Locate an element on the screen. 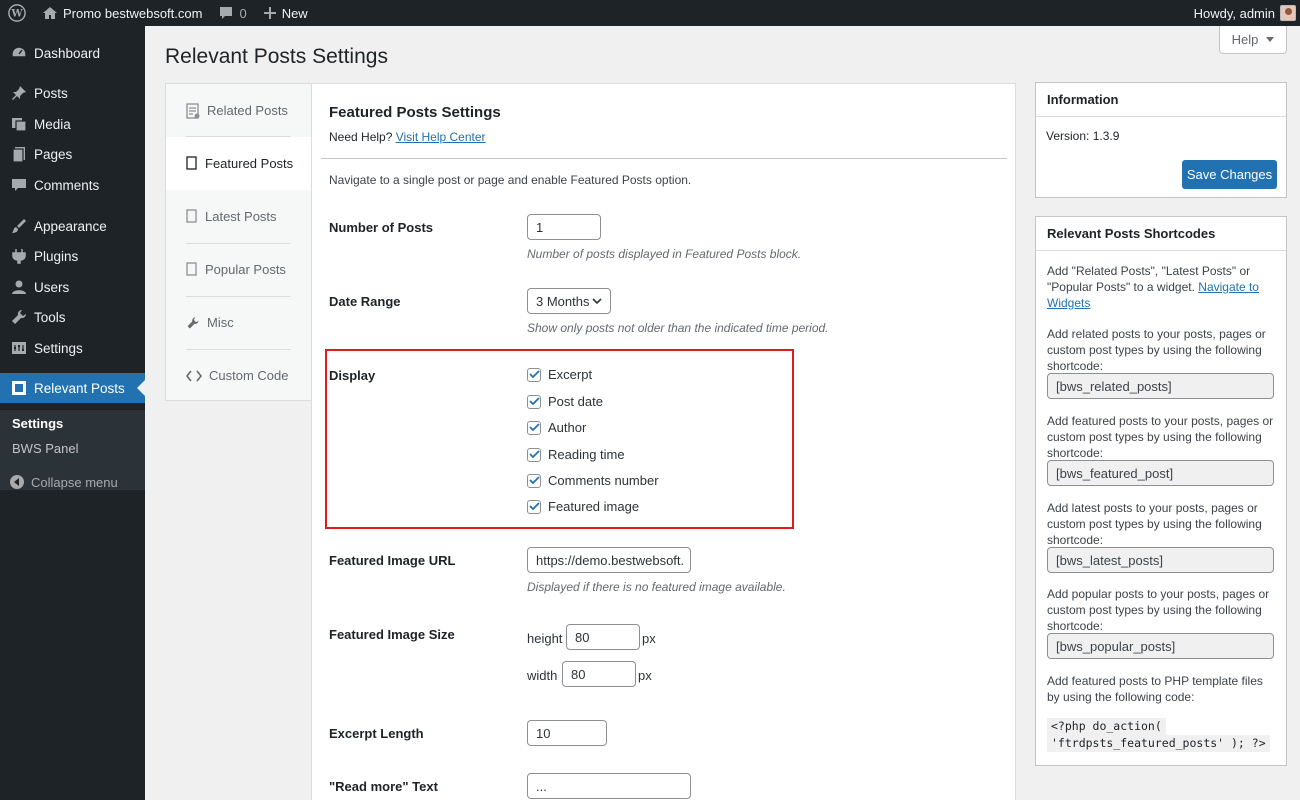 The height and width of the screenshot is (800, 1300). featured-shortcode-field: [bws_featured_post] is located at coordinates (1160, 473).